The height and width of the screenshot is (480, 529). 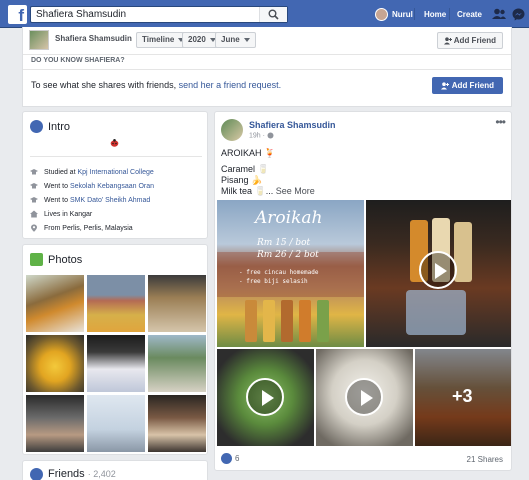 What do you see at coordinates (245, 169) in the screenshot?
I see `post-text-line: Caramel 🥛` at bounding box center [245, 169].